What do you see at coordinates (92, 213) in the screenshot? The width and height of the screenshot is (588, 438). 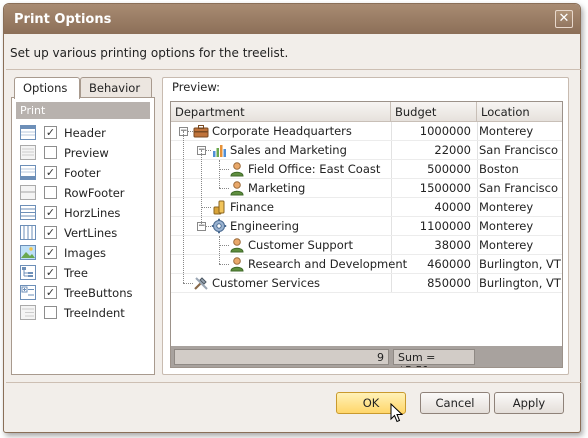 I see `option-label: HorzLines` at bounding box center [92, 213].